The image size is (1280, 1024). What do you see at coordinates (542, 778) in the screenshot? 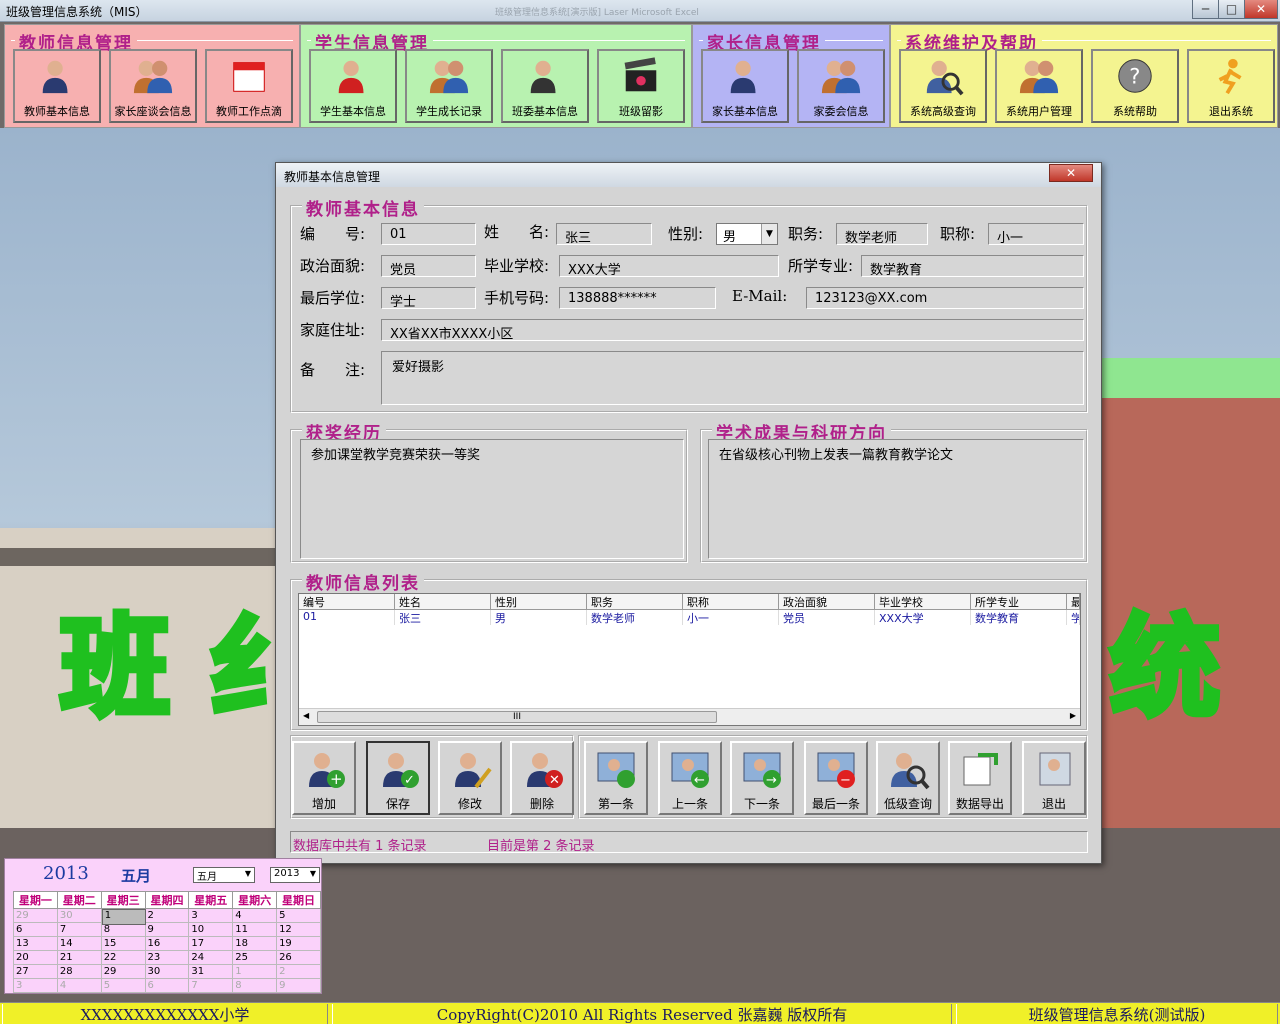
I see `delete-user-button: ✕ 删除` at bounding box center [542, 778].